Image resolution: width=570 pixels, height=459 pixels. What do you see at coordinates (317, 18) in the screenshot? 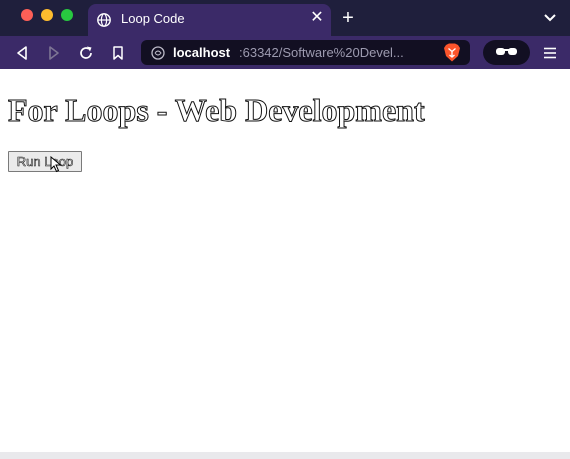
I see `tab-close-icon: ✕` at bounding box center [317, 18].